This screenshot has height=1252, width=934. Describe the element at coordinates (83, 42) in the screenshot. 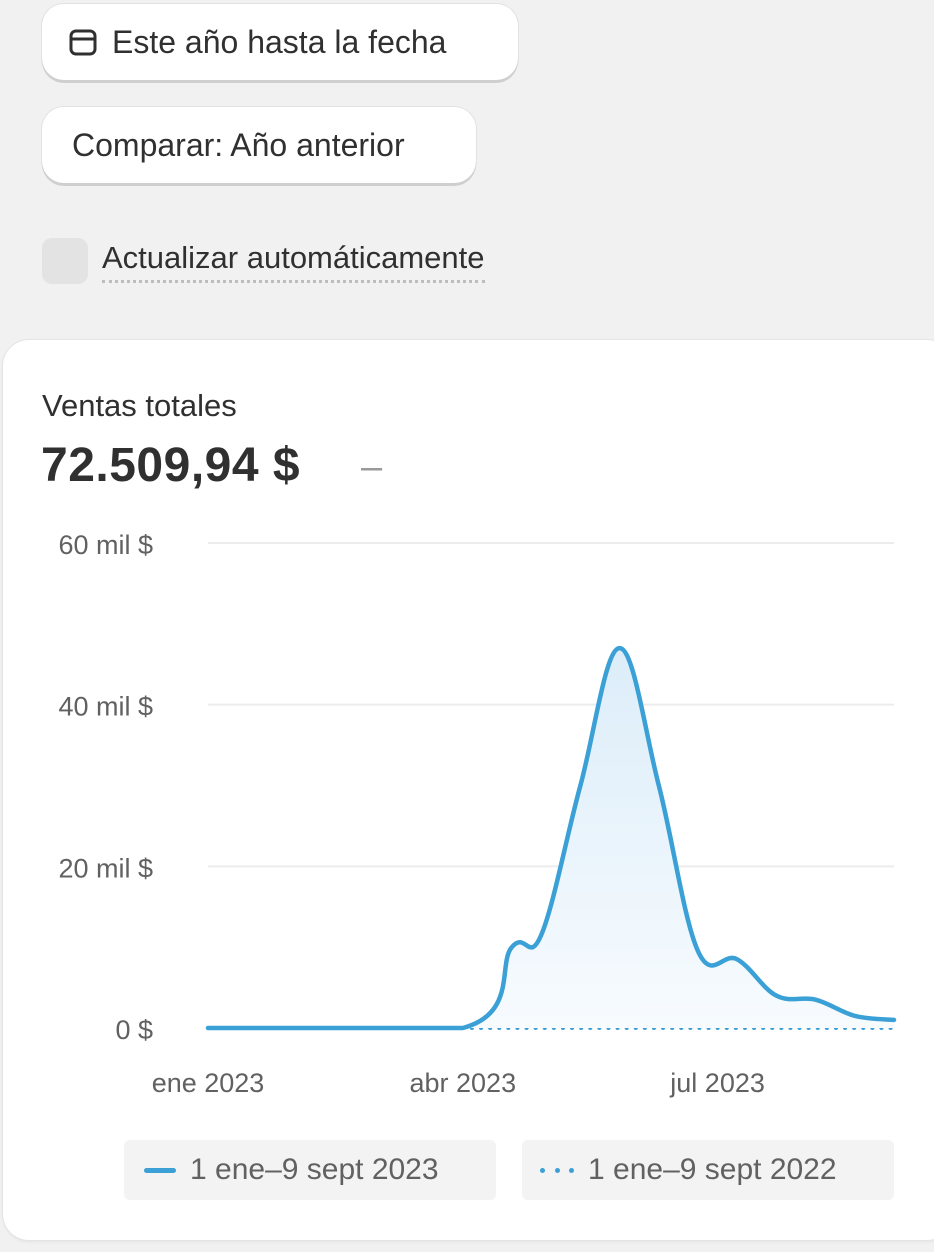

I see `calendar-icon` at that location.